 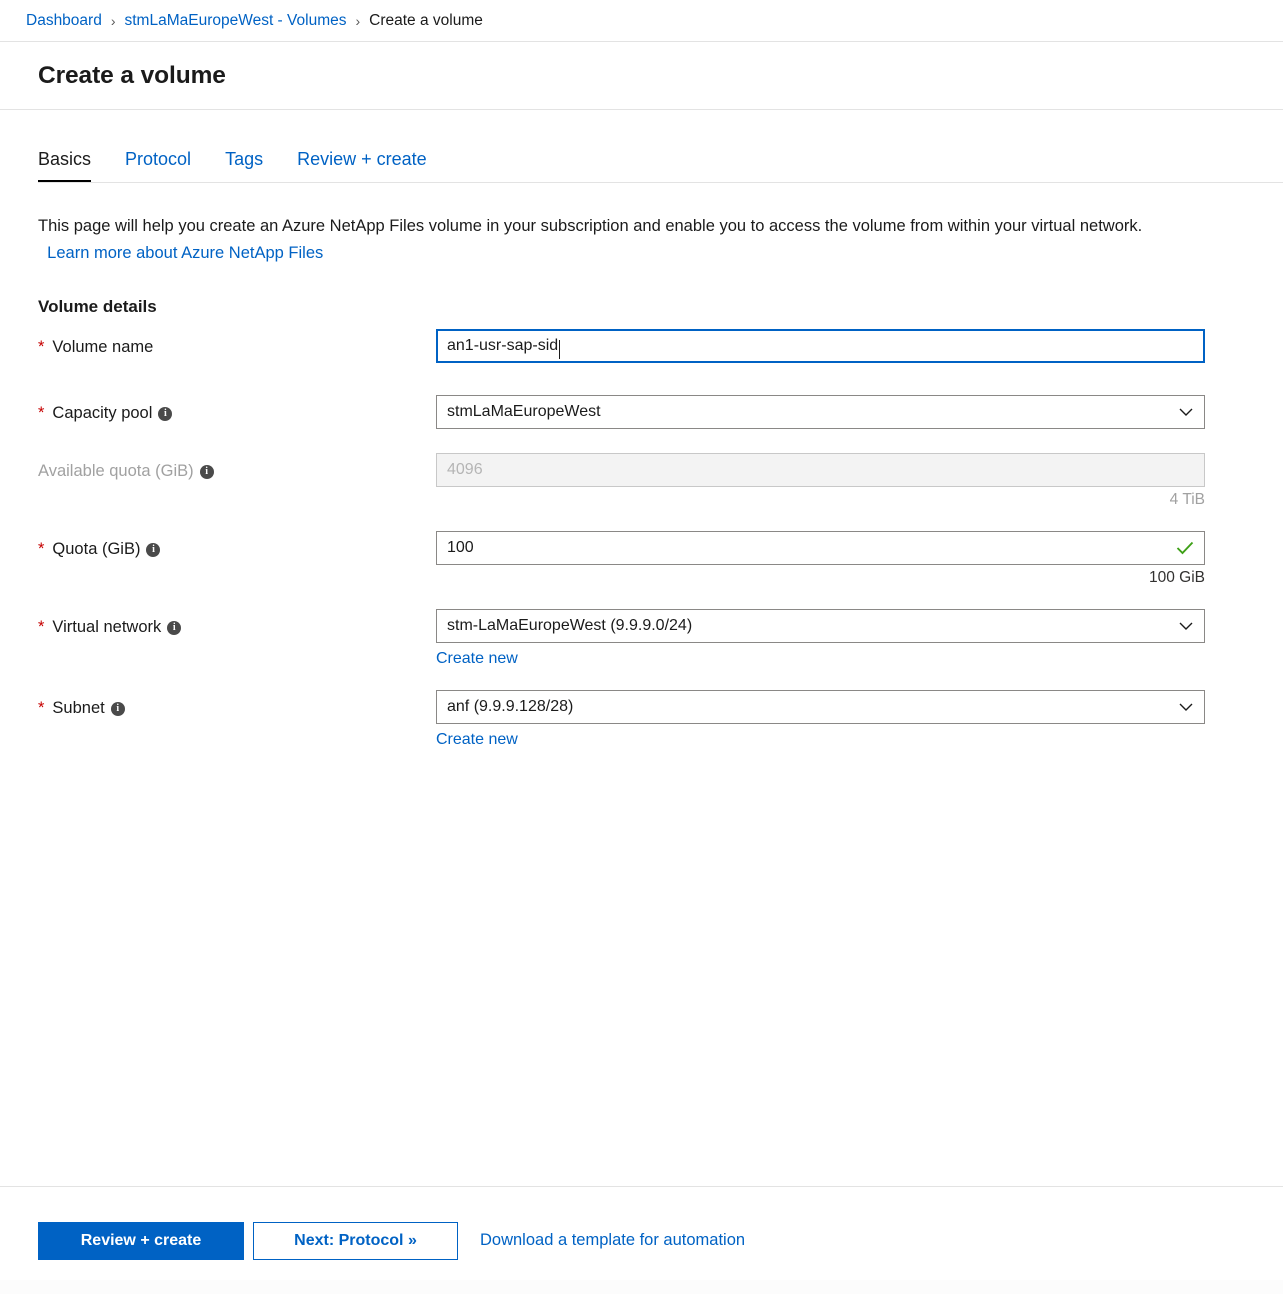 I want to click on tab-tags: Tags, so click(x=244, y=166).